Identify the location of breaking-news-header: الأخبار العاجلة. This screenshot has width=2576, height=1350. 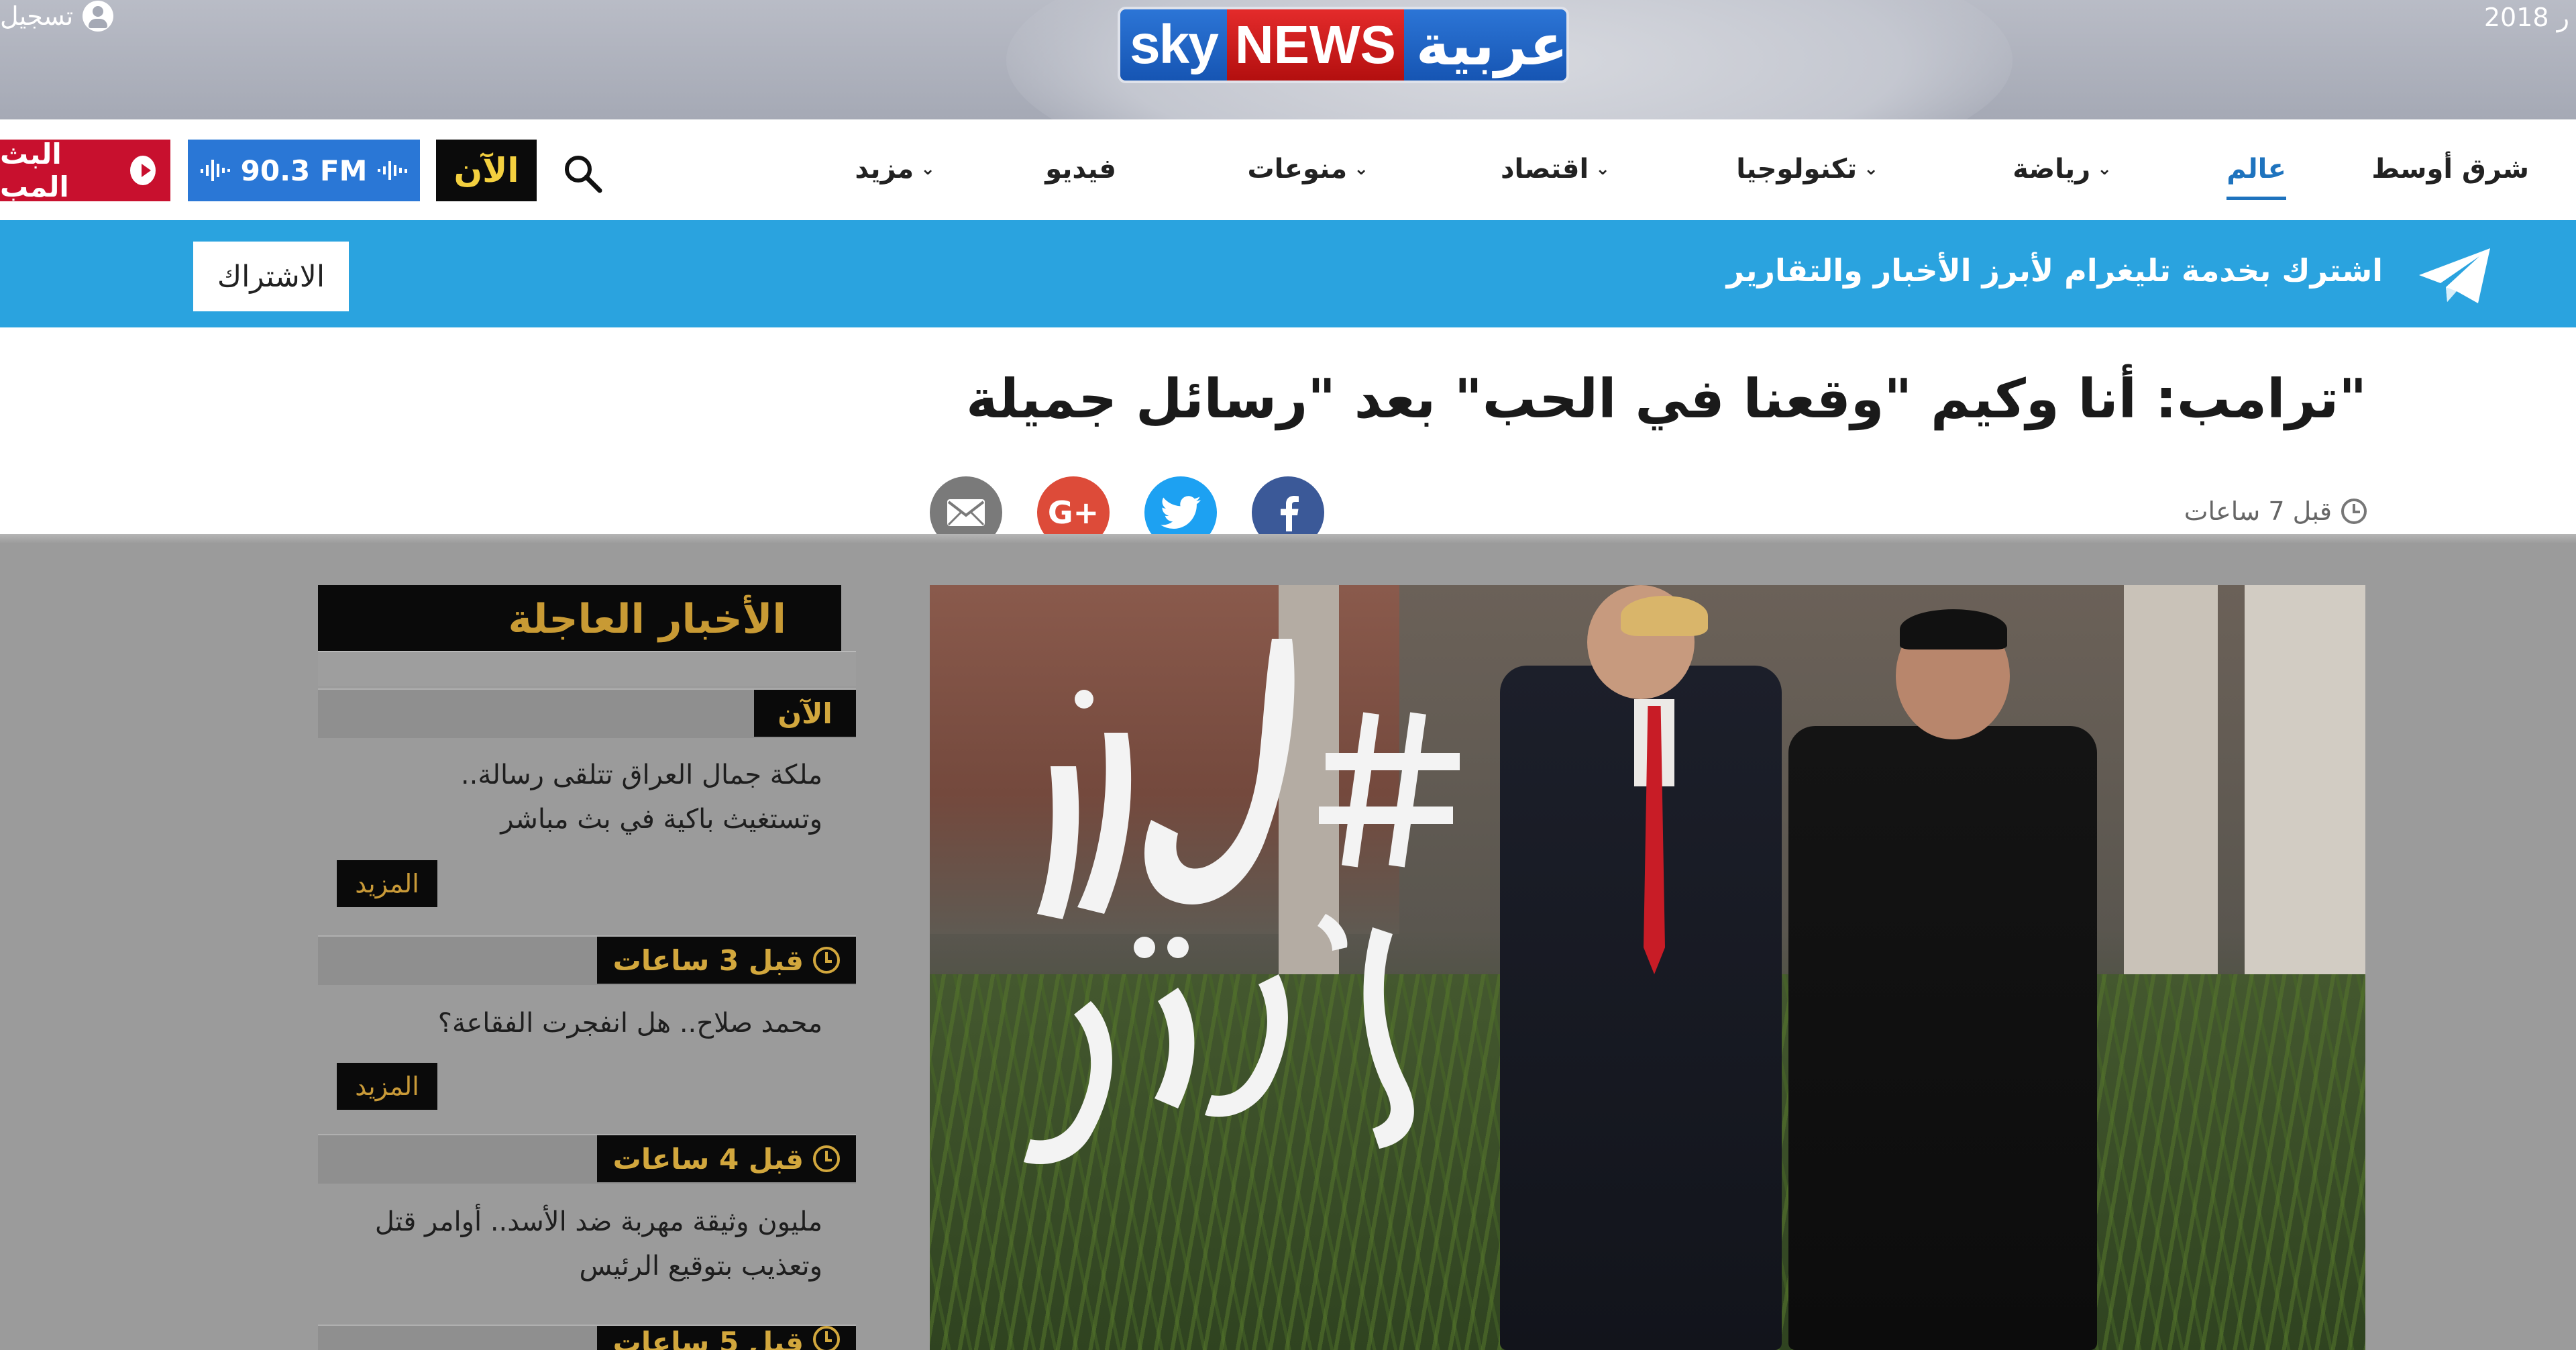
(579, 618).